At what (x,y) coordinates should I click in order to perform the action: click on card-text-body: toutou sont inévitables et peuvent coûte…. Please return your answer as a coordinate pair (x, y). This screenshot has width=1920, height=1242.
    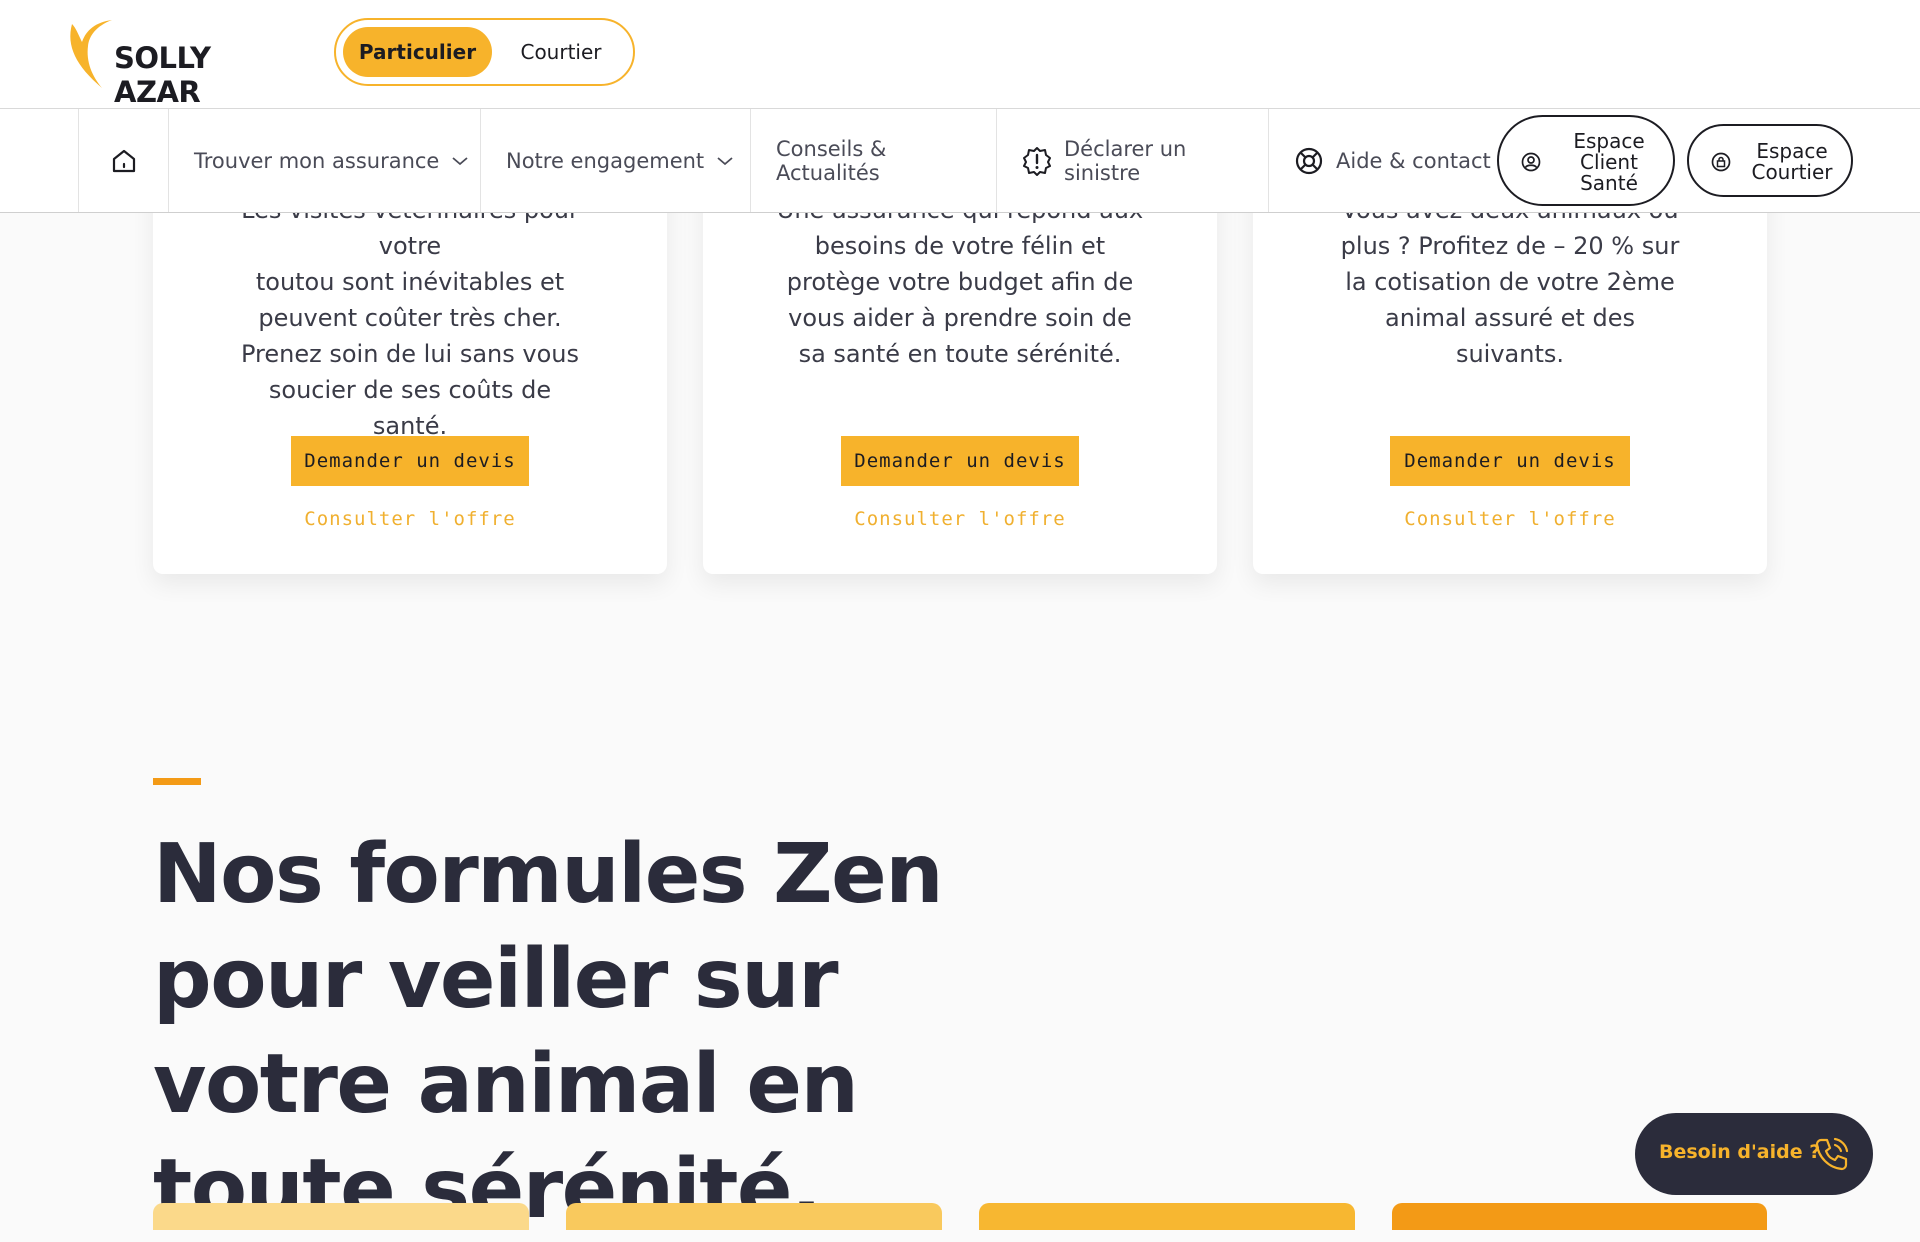
    Looking at the image, I should click on (409, 354).